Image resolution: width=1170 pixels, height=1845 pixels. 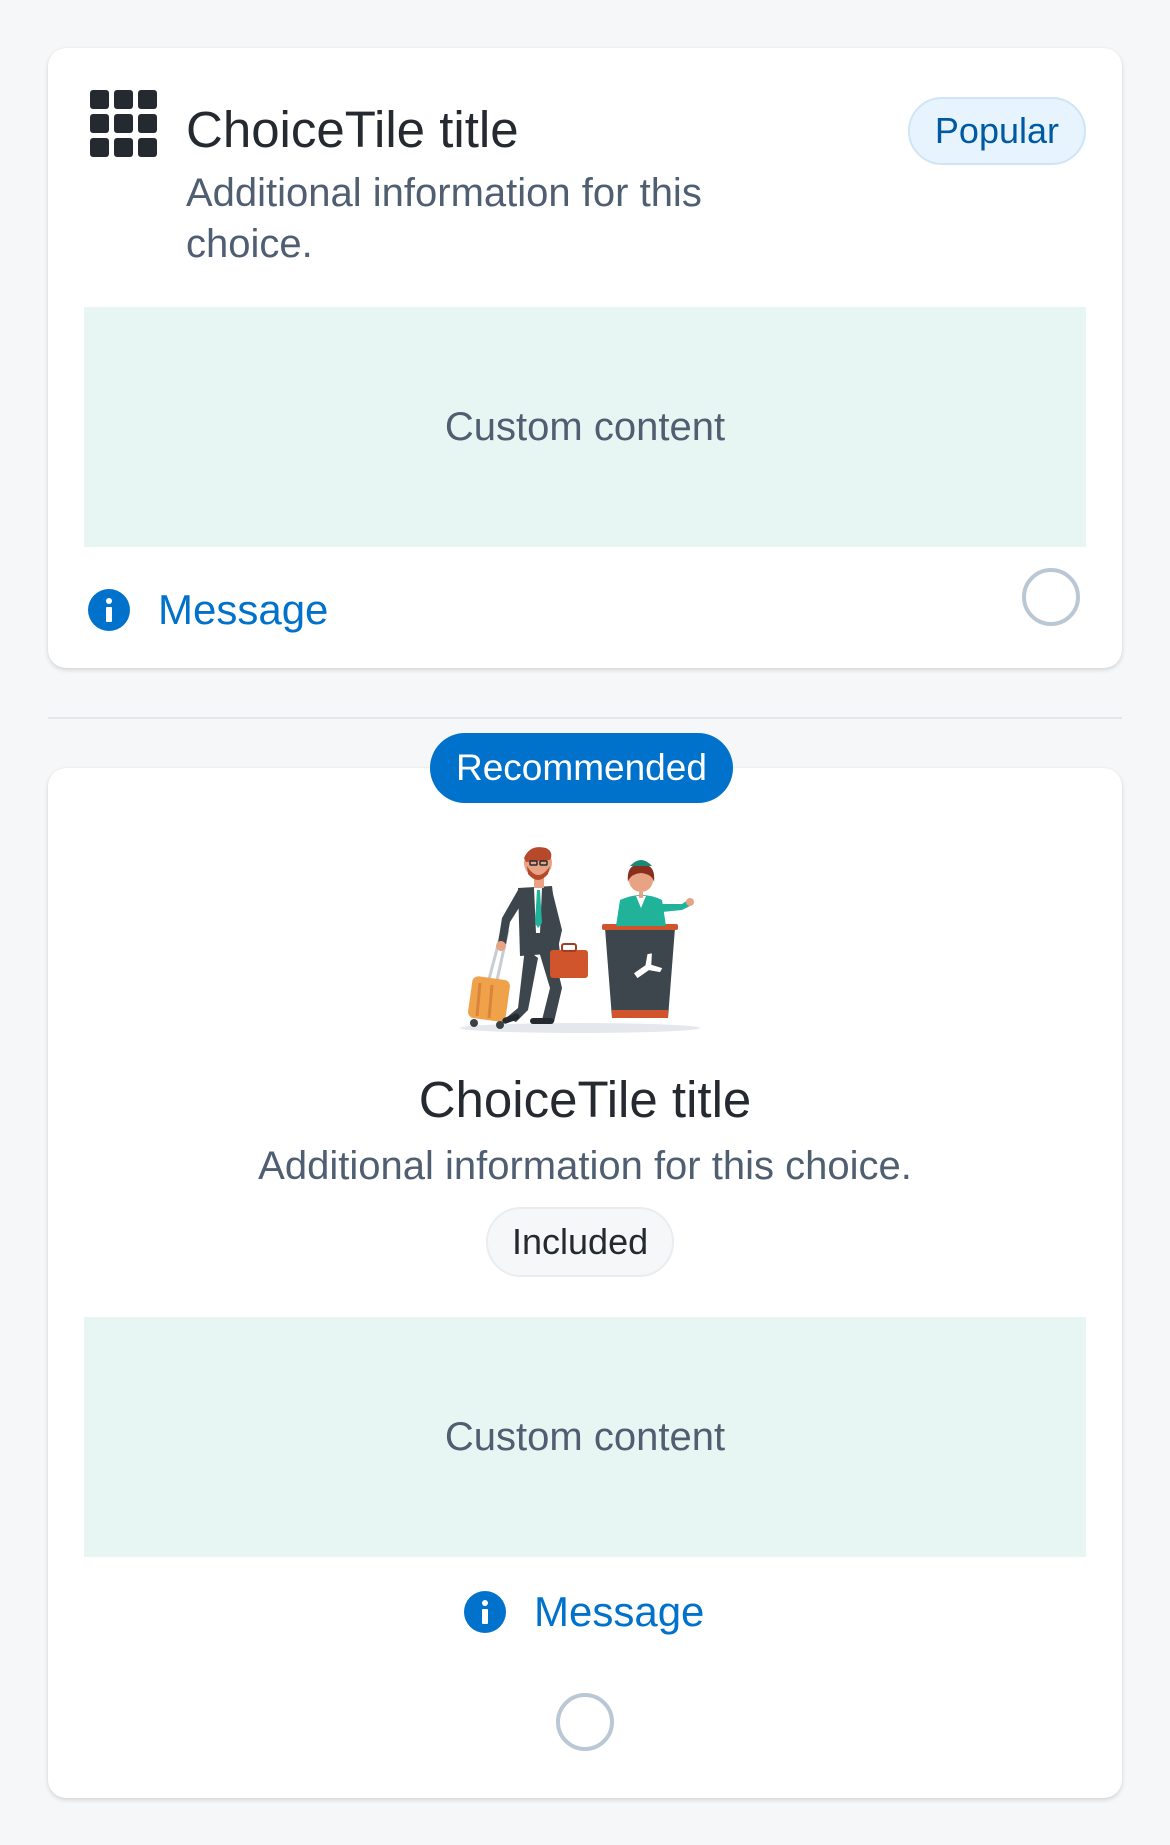 I want to click on popular-badge: Popular, so click(x=996, y=131).